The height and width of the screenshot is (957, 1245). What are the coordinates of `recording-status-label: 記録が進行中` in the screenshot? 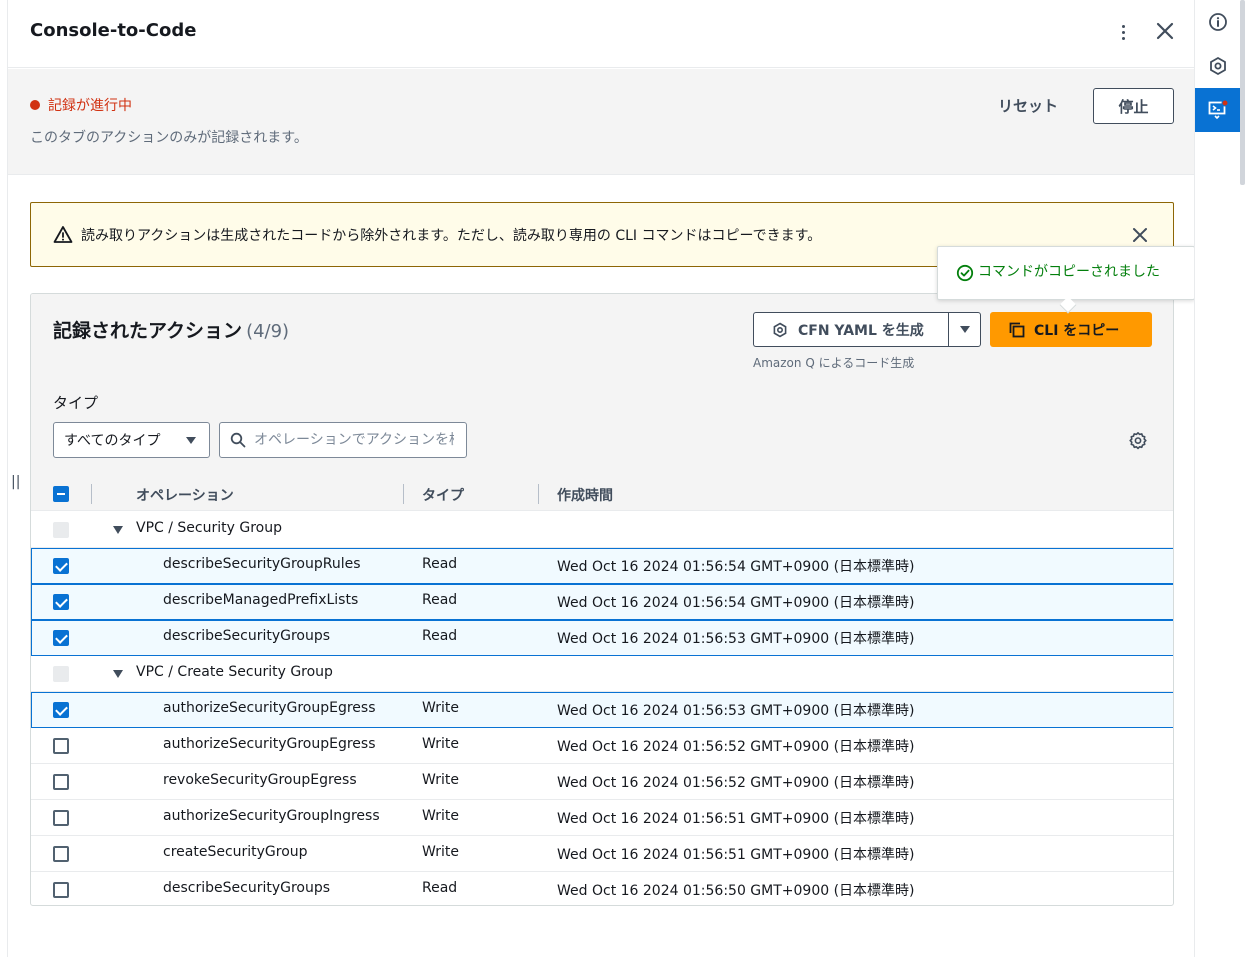 It's located at (90, 106).